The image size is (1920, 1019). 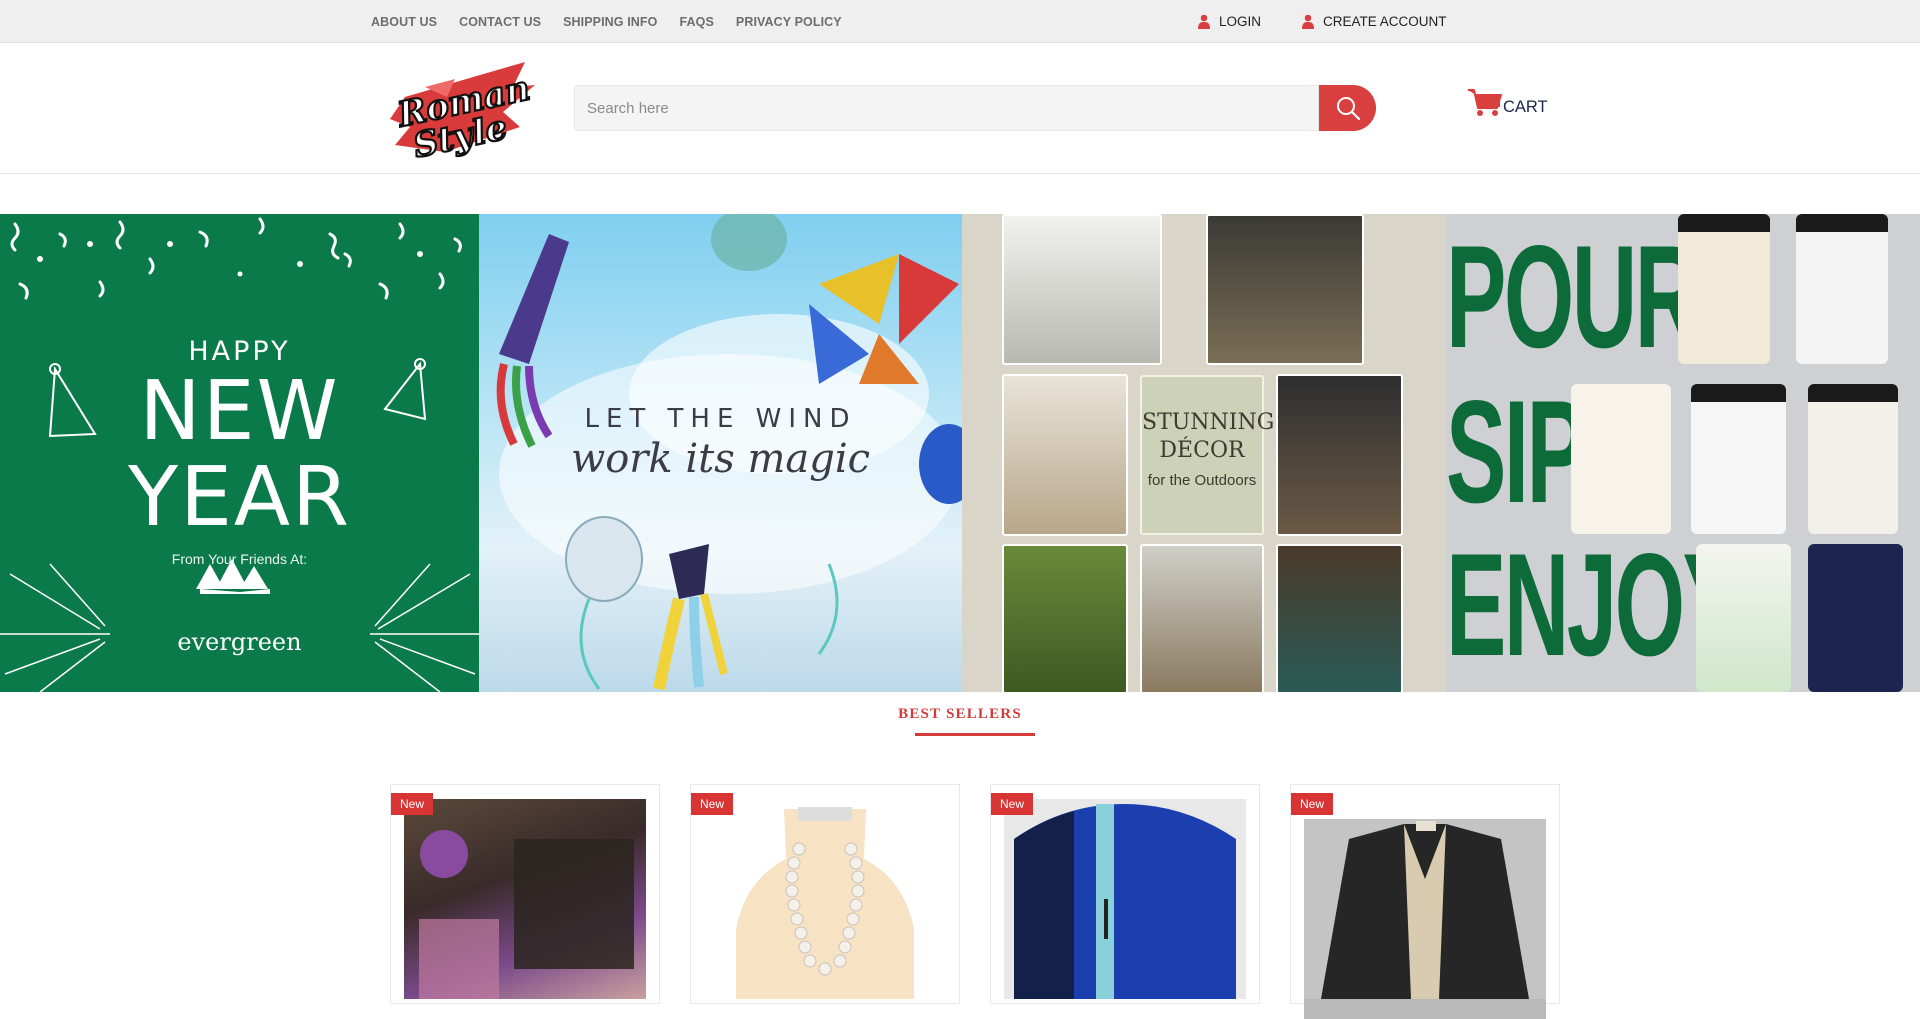 What do you see at coordinates (500, 22) in the screenshot?
I see `contact-us-link: CONTACT US` at bounding box center [500, 22].